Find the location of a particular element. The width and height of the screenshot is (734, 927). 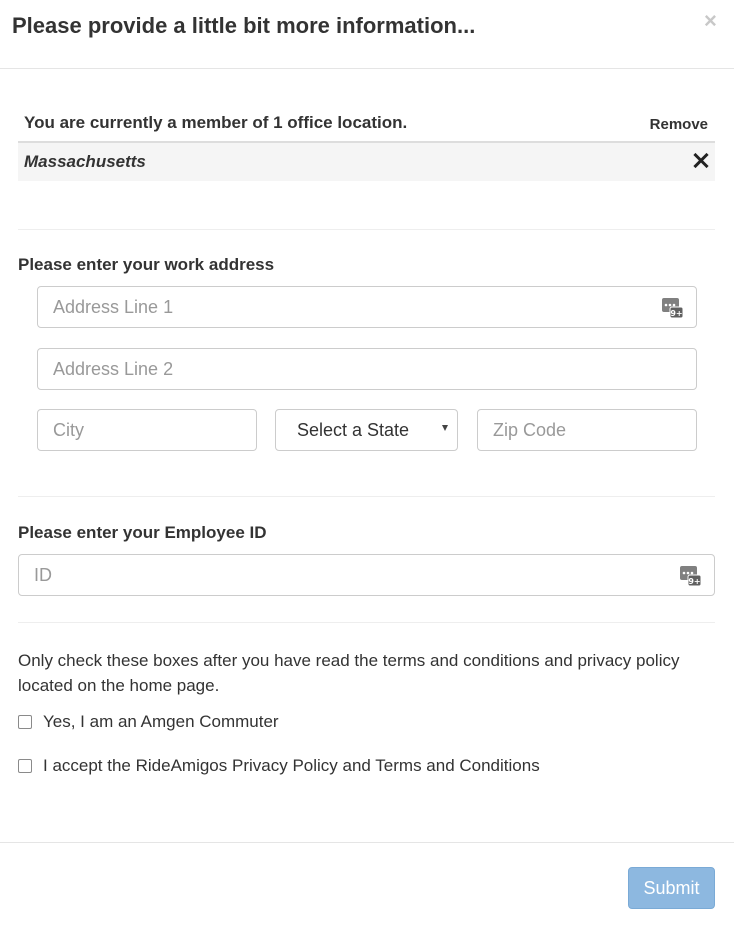

employee-id-field: 9+ is located at coordinates (366, 575).